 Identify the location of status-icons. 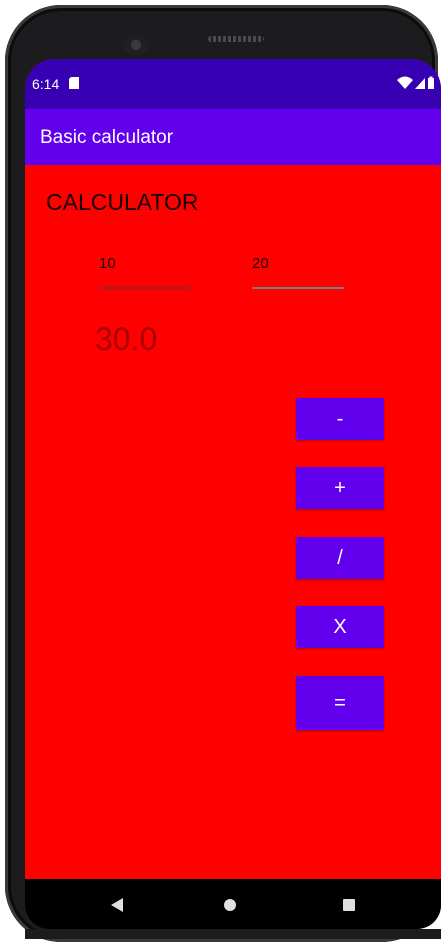
(415, 82).